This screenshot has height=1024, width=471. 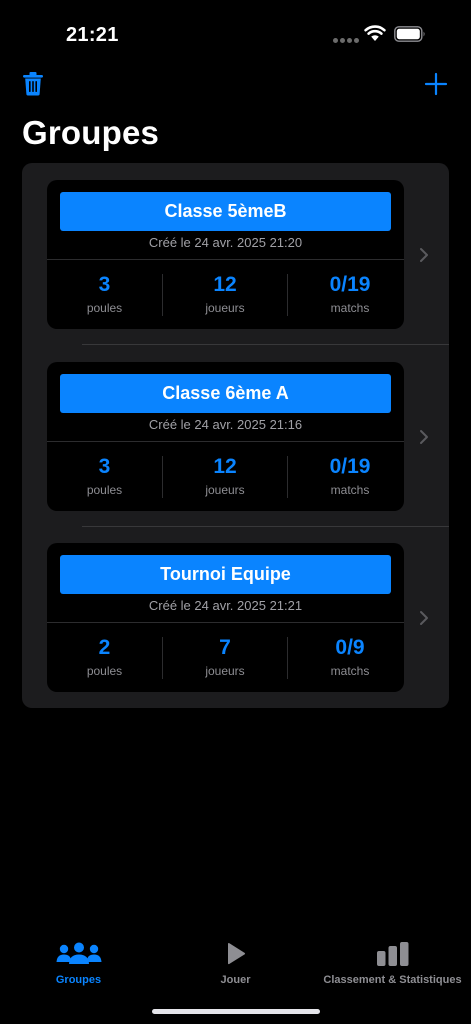 What do you see at coordinates (78, 980) in the screenshot?
I see `tab-label: Groupes` at bounding box center [78, 980].